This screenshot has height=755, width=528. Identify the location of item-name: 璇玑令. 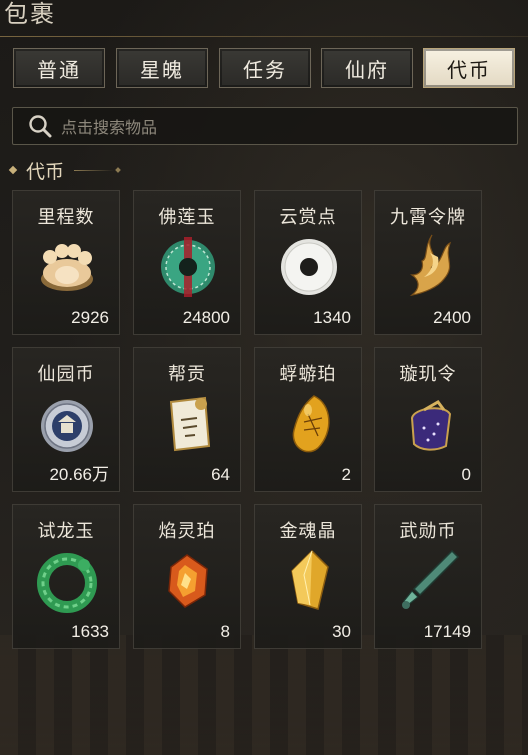
(428, 374).